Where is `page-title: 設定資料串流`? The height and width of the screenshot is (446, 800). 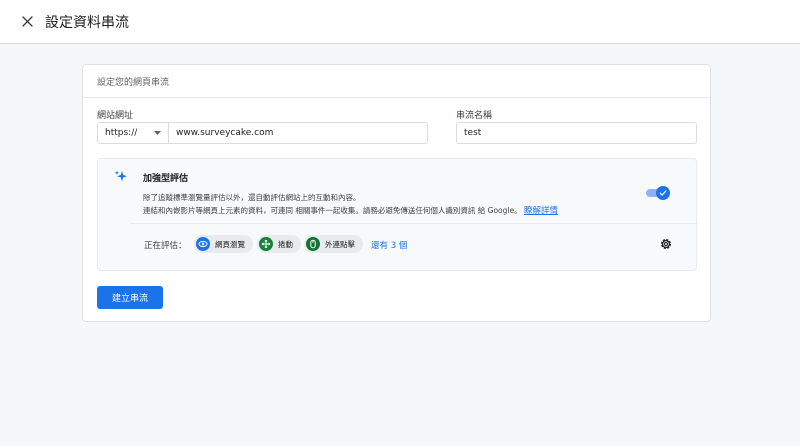 page-title: 設定資料串流 is located at coordinates (87, 22).